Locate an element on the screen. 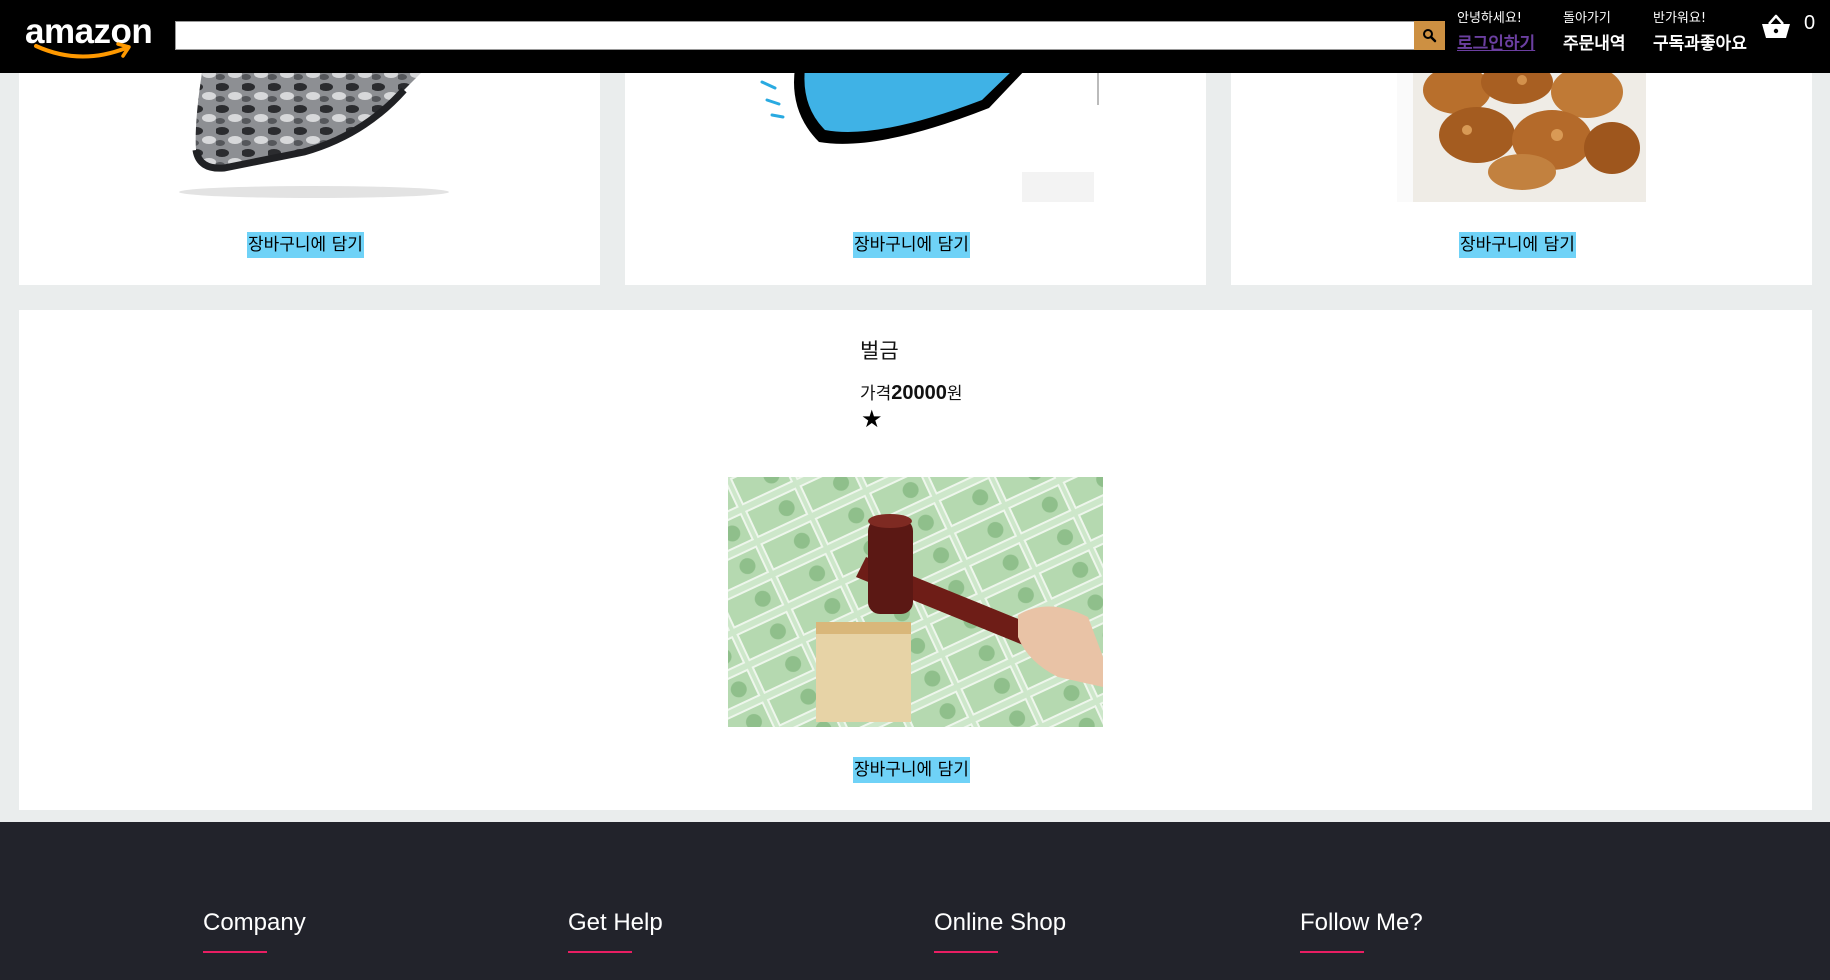 Image resolution: width=1830 pixels, height=980 pixels. search-icon is located at coordinates (1430, 36).